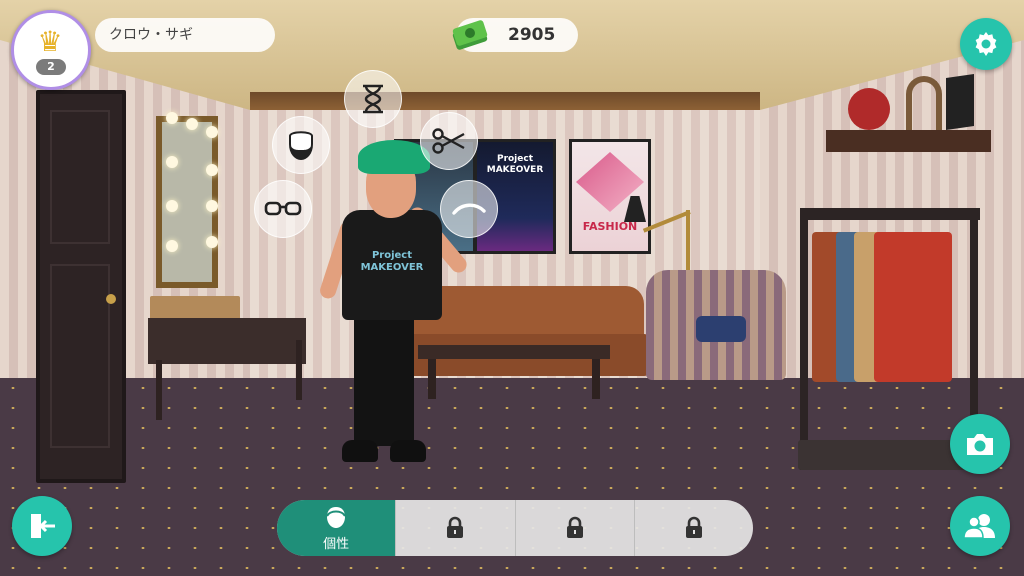  Describe the element at coordinates (869, 109) in the screenshot. I see `megaphone-prop` at that location.